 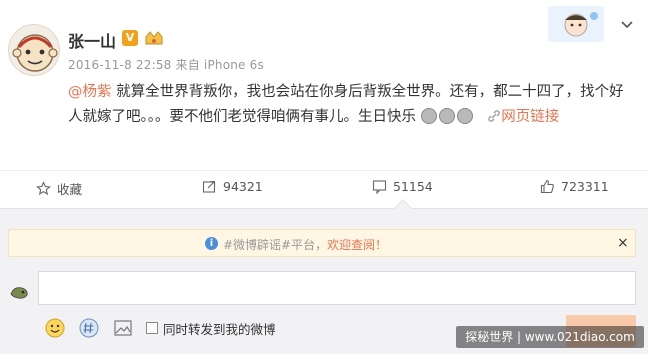 I want to click on monkey-face-icon, so click(x=35, y=53).